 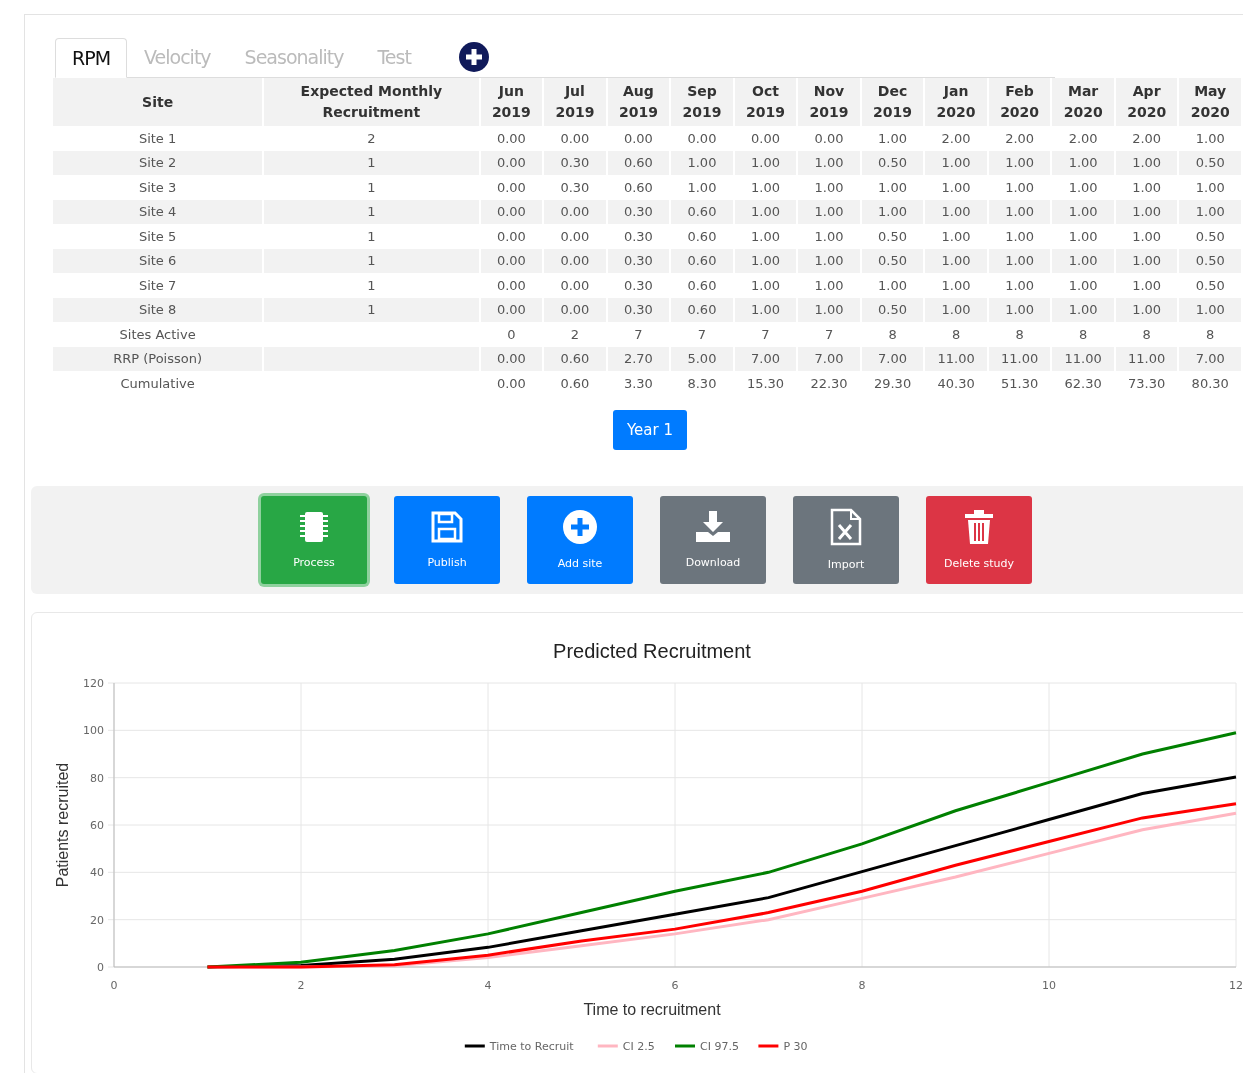 What do you see at coordinates (702, 383) in the screenshot?
I see `table-cell: 8.30` at bounding box center [702, 383].